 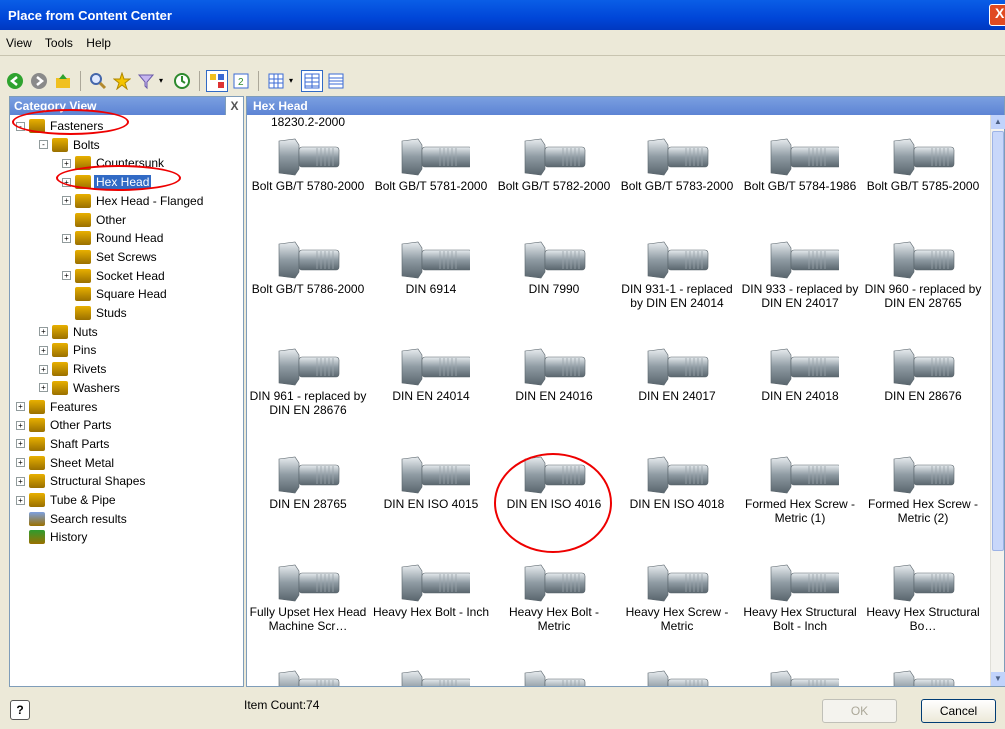 I want to click on family-item: DIN 6914, so click(x=431, y=267).